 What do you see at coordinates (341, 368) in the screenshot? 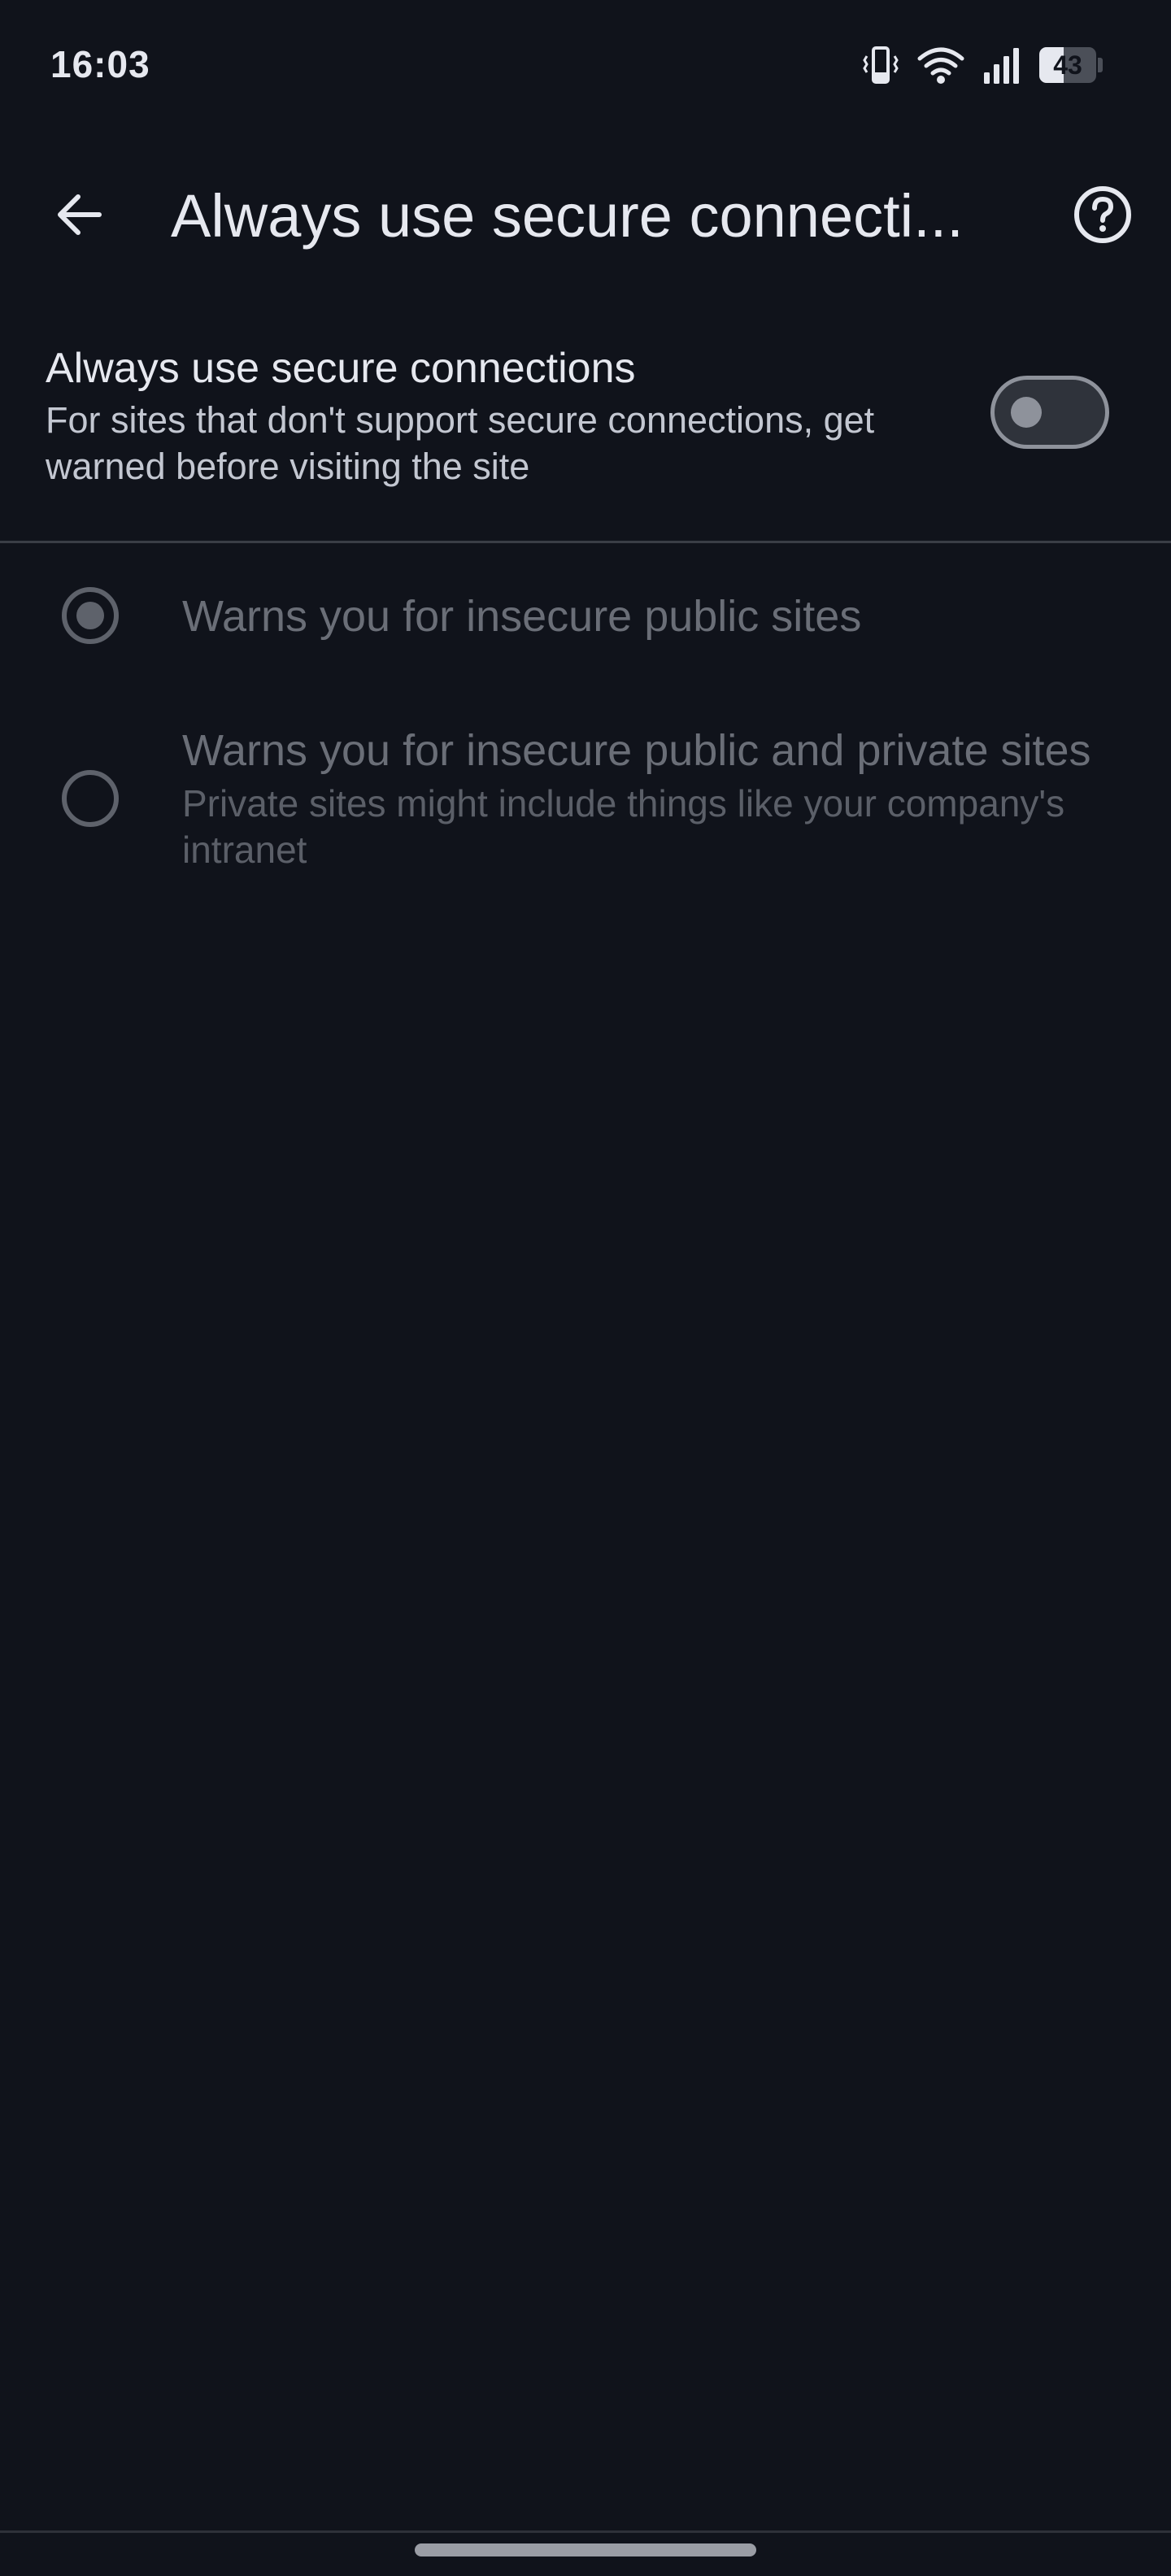
I see `setting-title: Always use secure connections` at bounding box center [341, 368].